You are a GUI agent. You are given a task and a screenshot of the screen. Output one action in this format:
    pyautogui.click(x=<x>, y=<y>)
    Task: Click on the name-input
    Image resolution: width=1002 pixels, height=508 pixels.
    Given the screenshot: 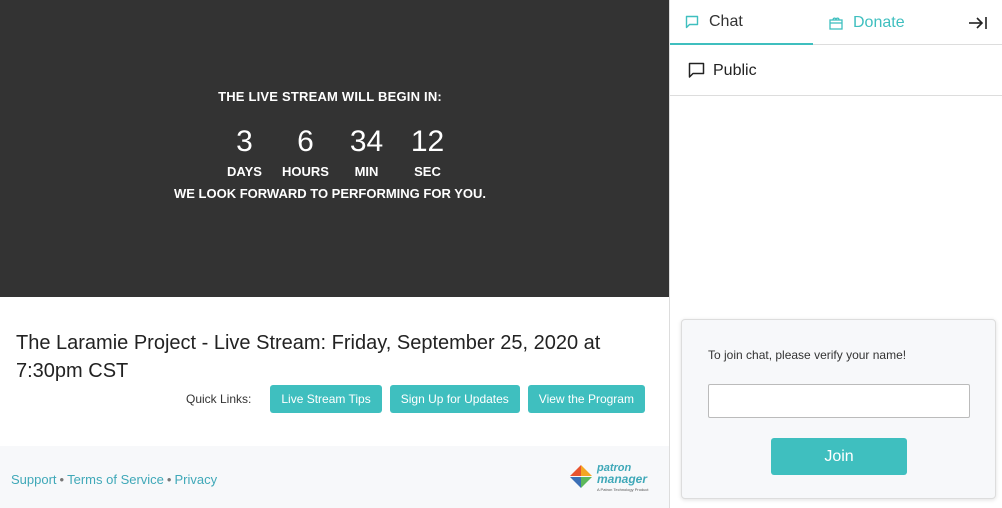 What is the action you would take?
    pyautogui.click(x=839, y=401)
    